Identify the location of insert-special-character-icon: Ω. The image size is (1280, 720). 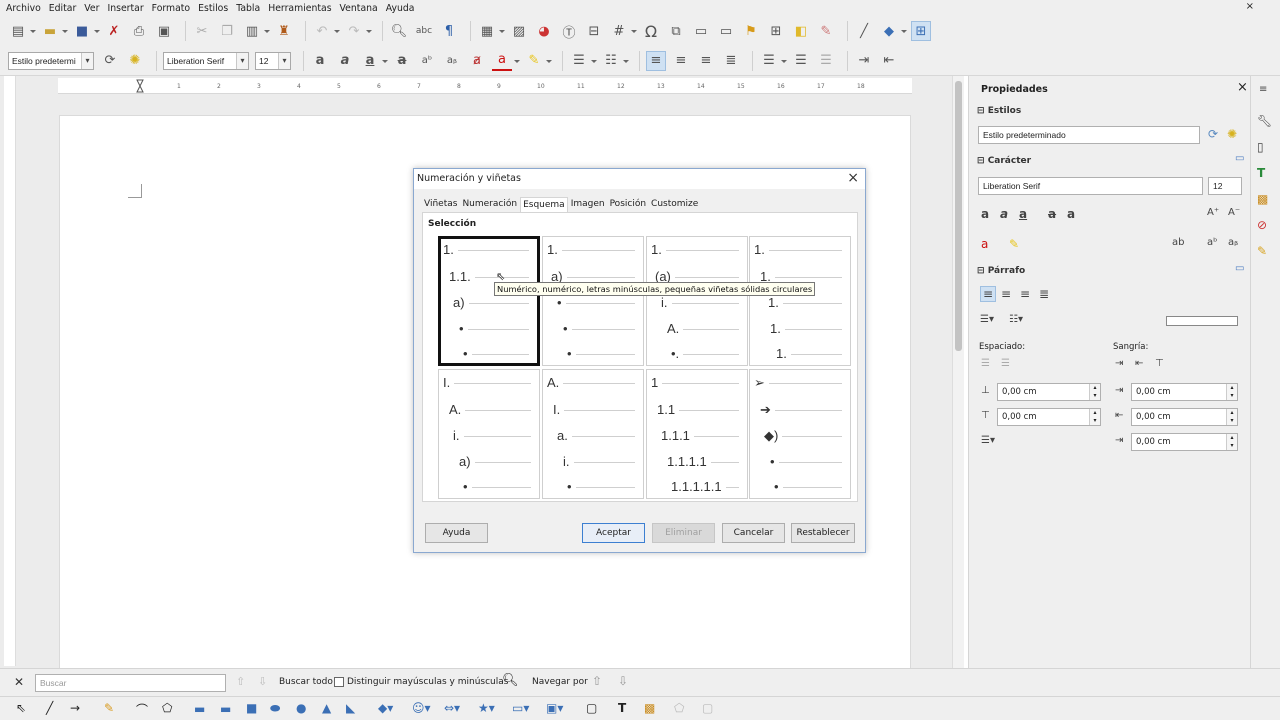
(651, 31).